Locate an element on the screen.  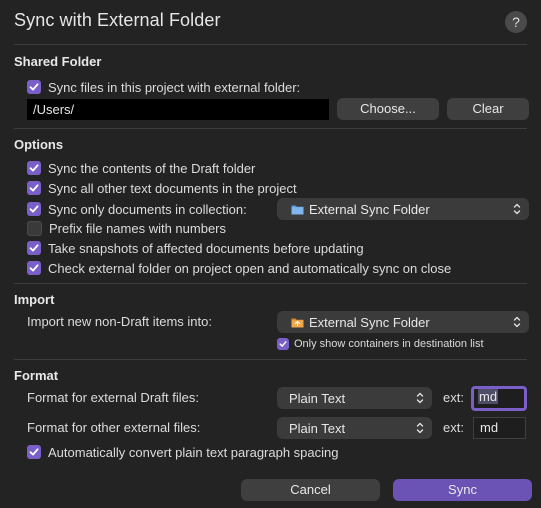
snapshots-checkbox is located at coordinates (34, 248).